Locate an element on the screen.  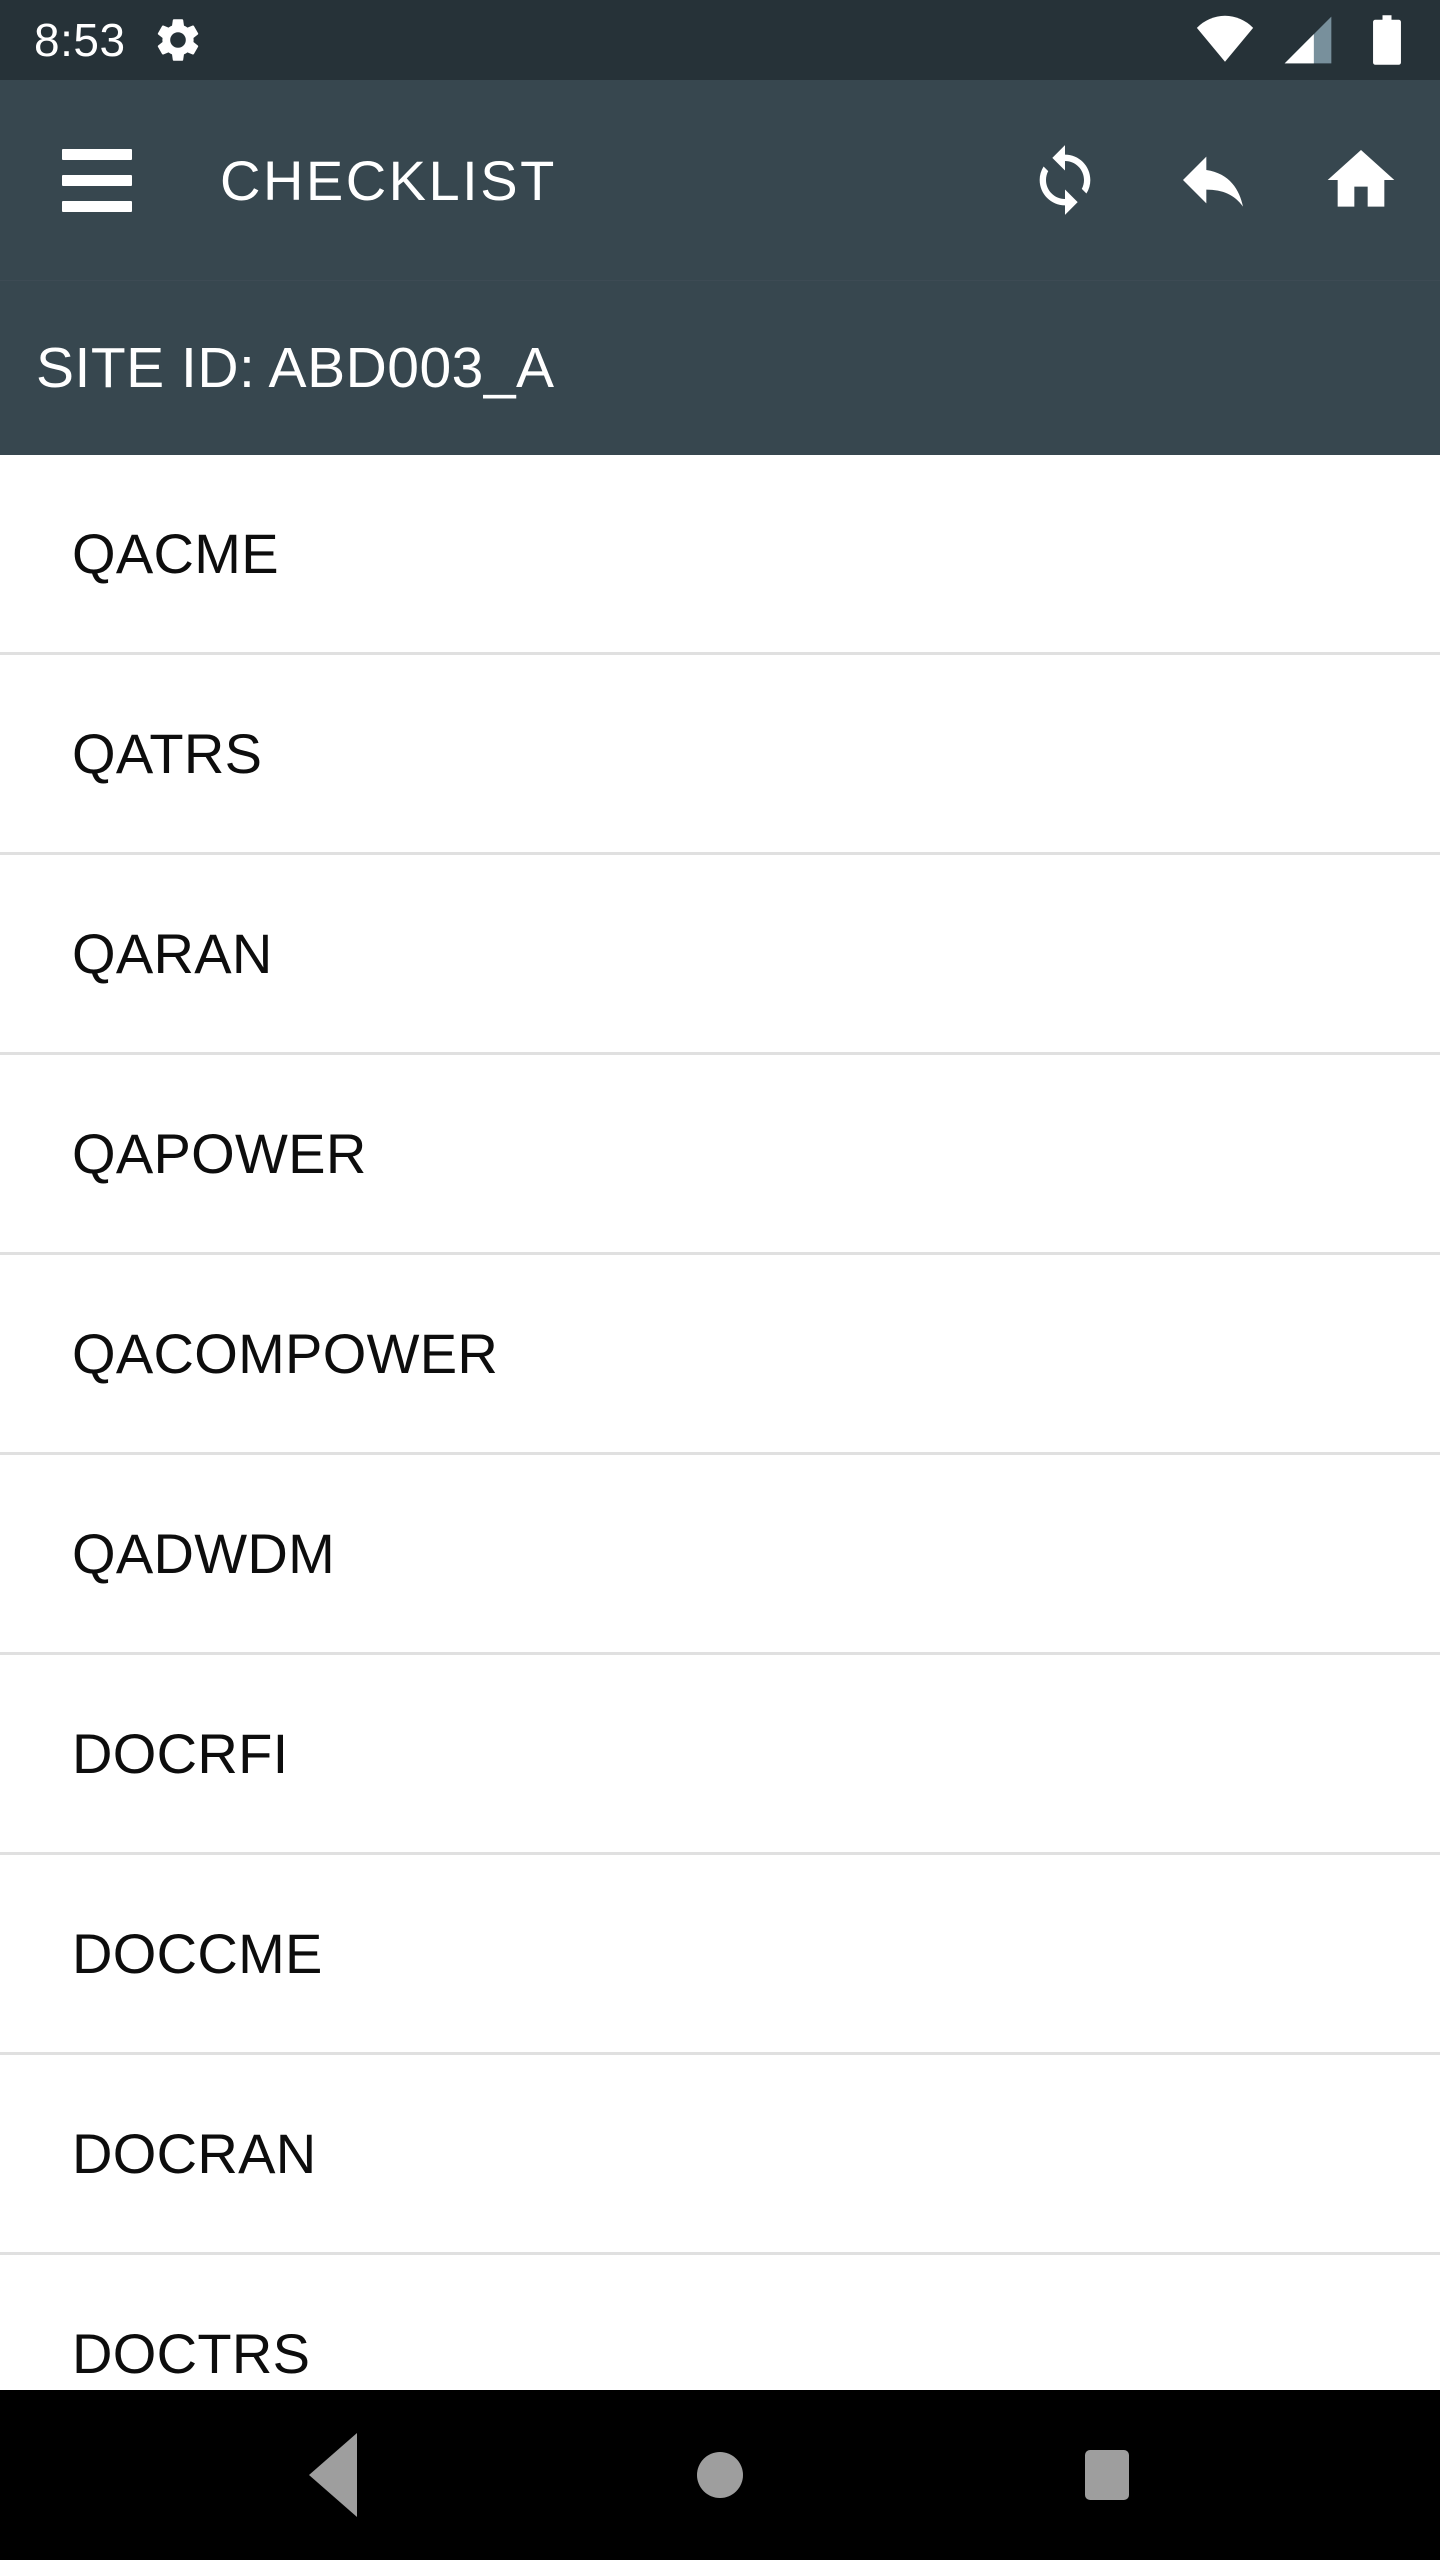
list-item: QATRS is located at coordinates (720, 755).